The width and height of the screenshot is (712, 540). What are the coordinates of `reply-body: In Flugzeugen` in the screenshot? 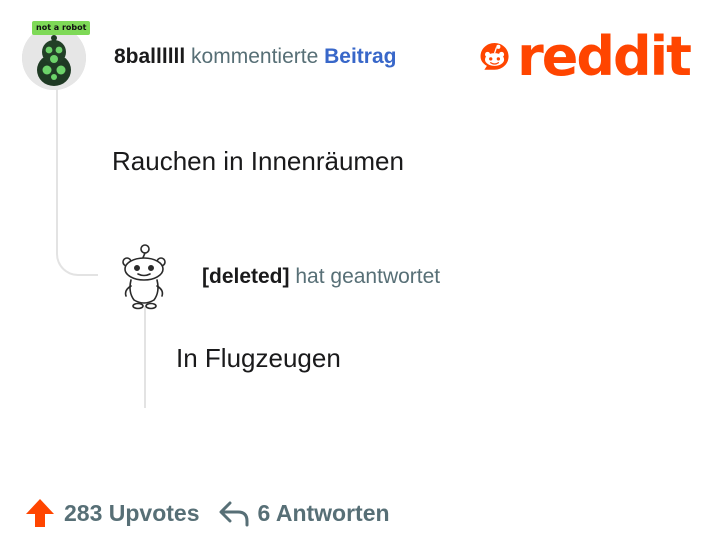 It's located at (258, 358).